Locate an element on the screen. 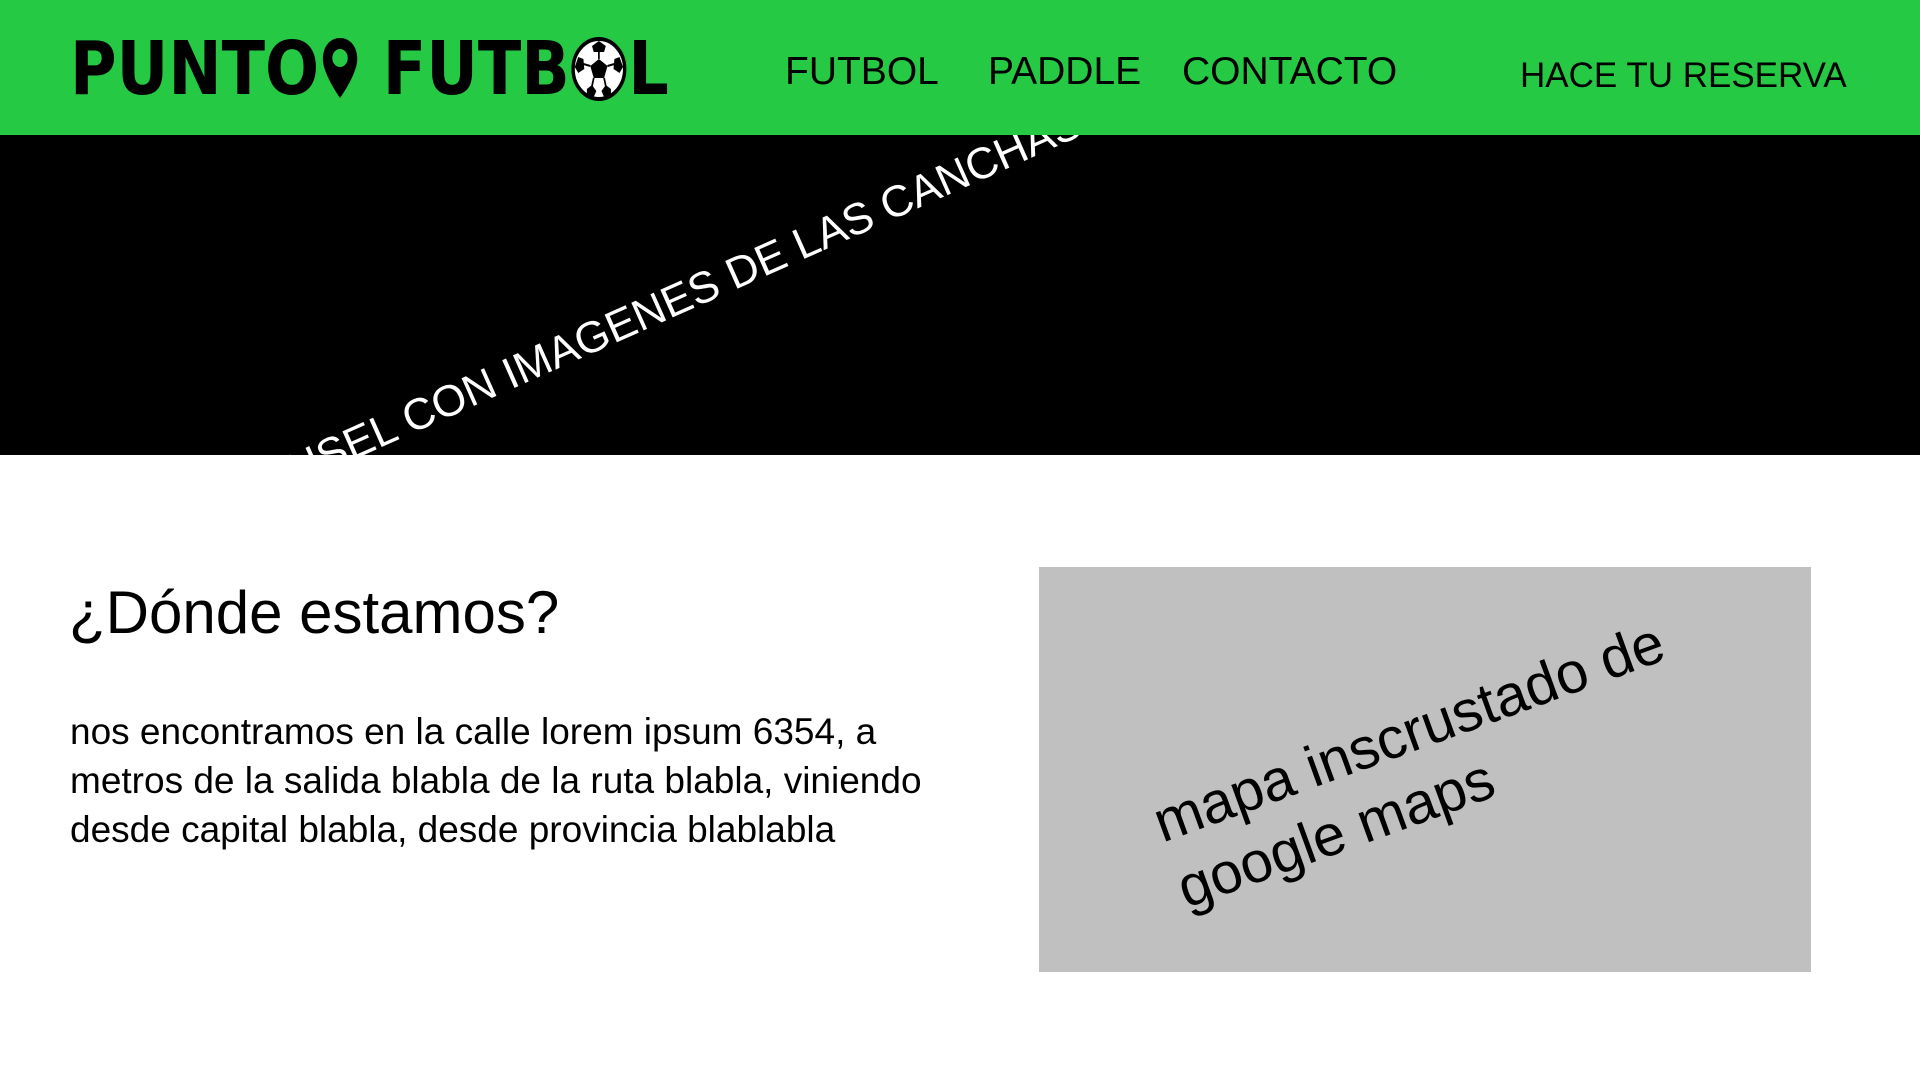  location-title: ¿Dónde estamos? is located at coordinates (314, 612).